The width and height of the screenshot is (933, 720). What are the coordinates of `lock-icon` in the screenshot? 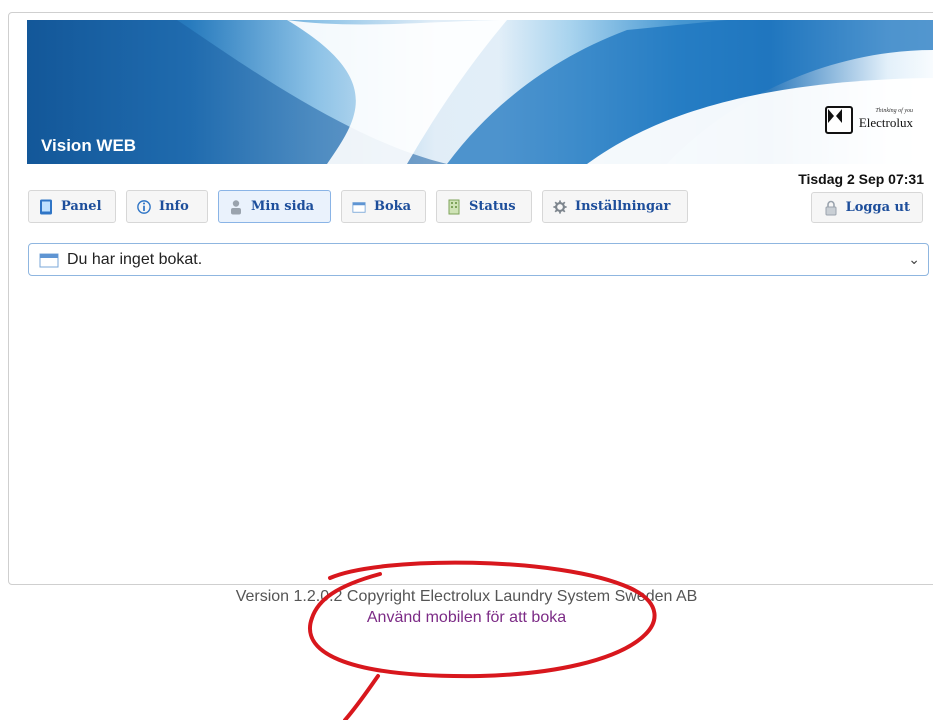 It's located at (831, 207).